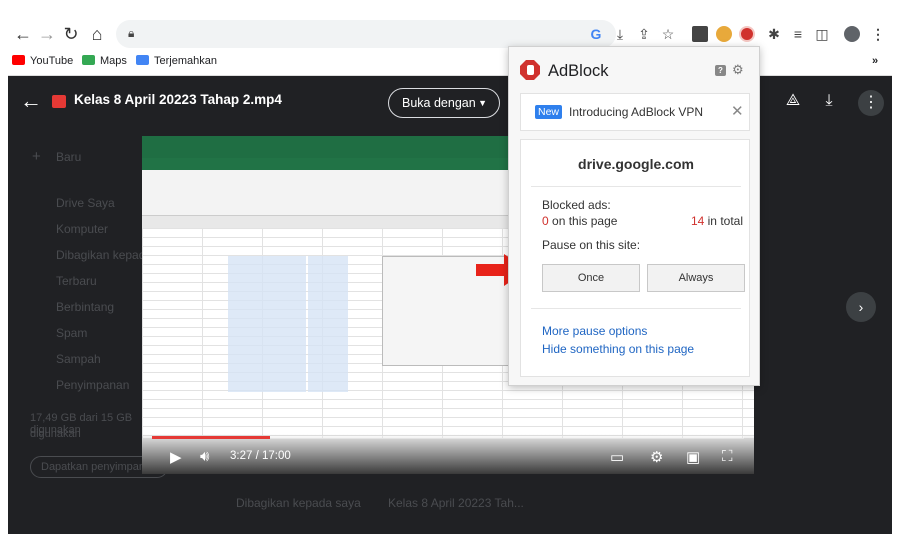  I want to click on pause-label: Pause on this site:, so click(591, 245).